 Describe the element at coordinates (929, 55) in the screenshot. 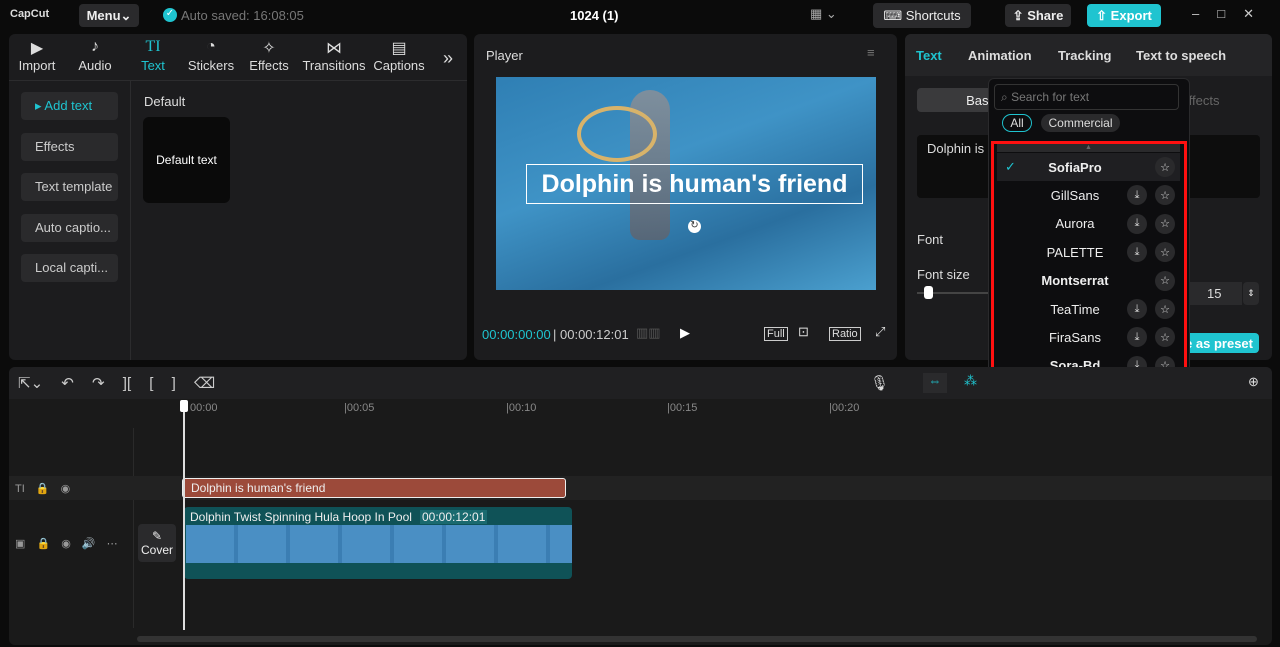

I see `tab-text: Text` at that location.